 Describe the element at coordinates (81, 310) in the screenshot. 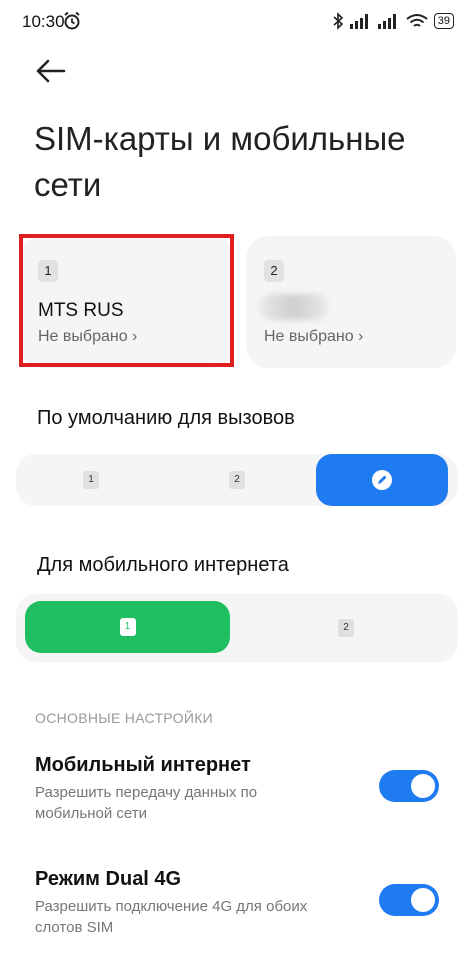

I see `sim-name: MTS RUS` at that location.